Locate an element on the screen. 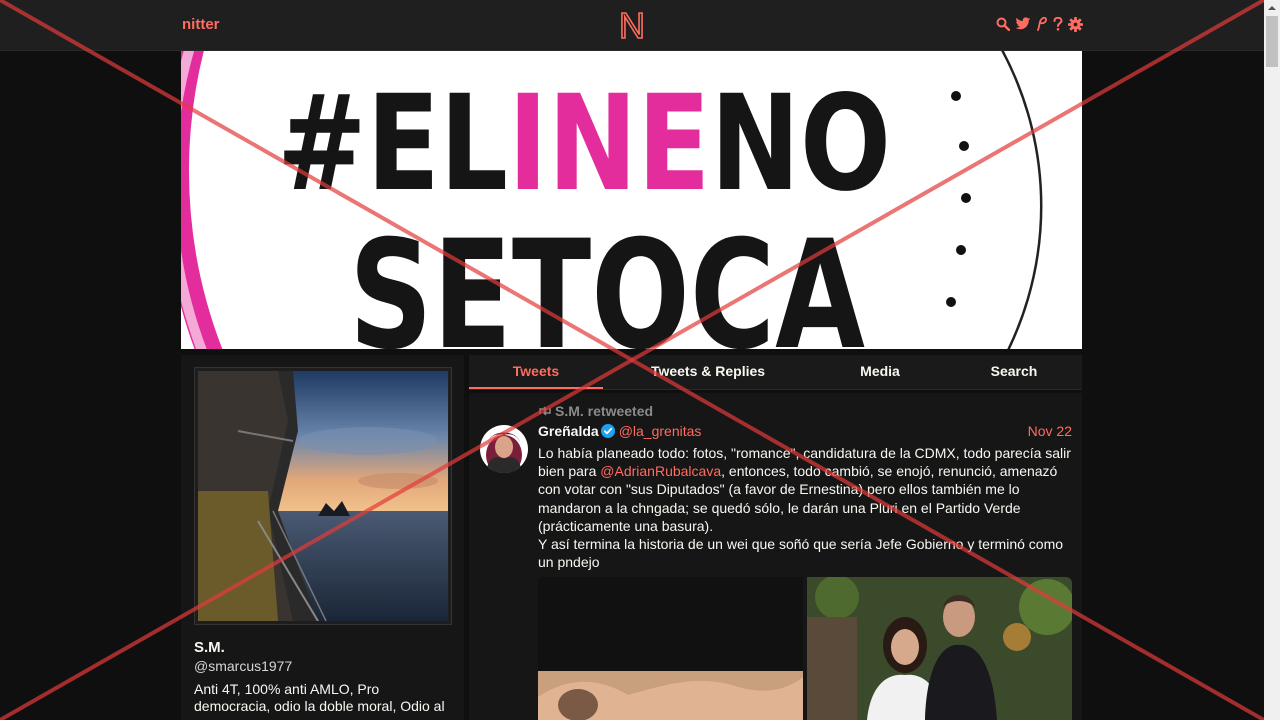 The image size is (1280, 720). tab-search: Search is located at coordinates (1014, 372).